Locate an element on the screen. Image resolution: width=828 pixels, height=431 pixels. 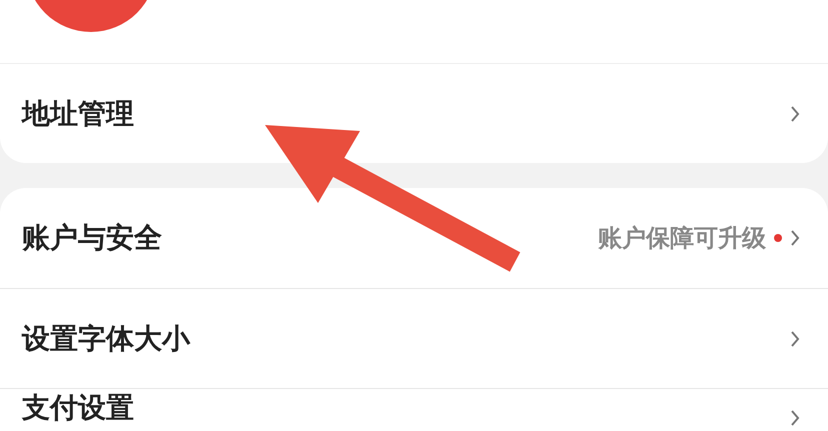
menu-label: 地址管理 is located at coordinates (78, 114).